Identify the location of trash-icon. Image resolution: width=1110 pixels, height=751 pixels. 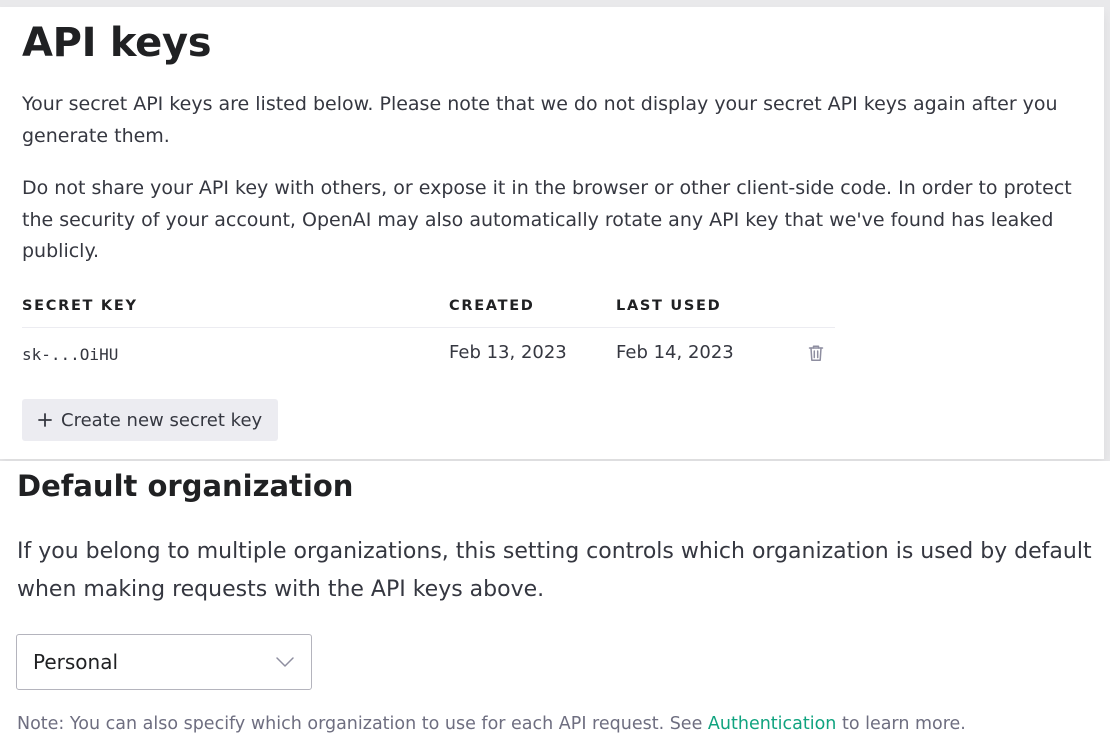
(816, 353).